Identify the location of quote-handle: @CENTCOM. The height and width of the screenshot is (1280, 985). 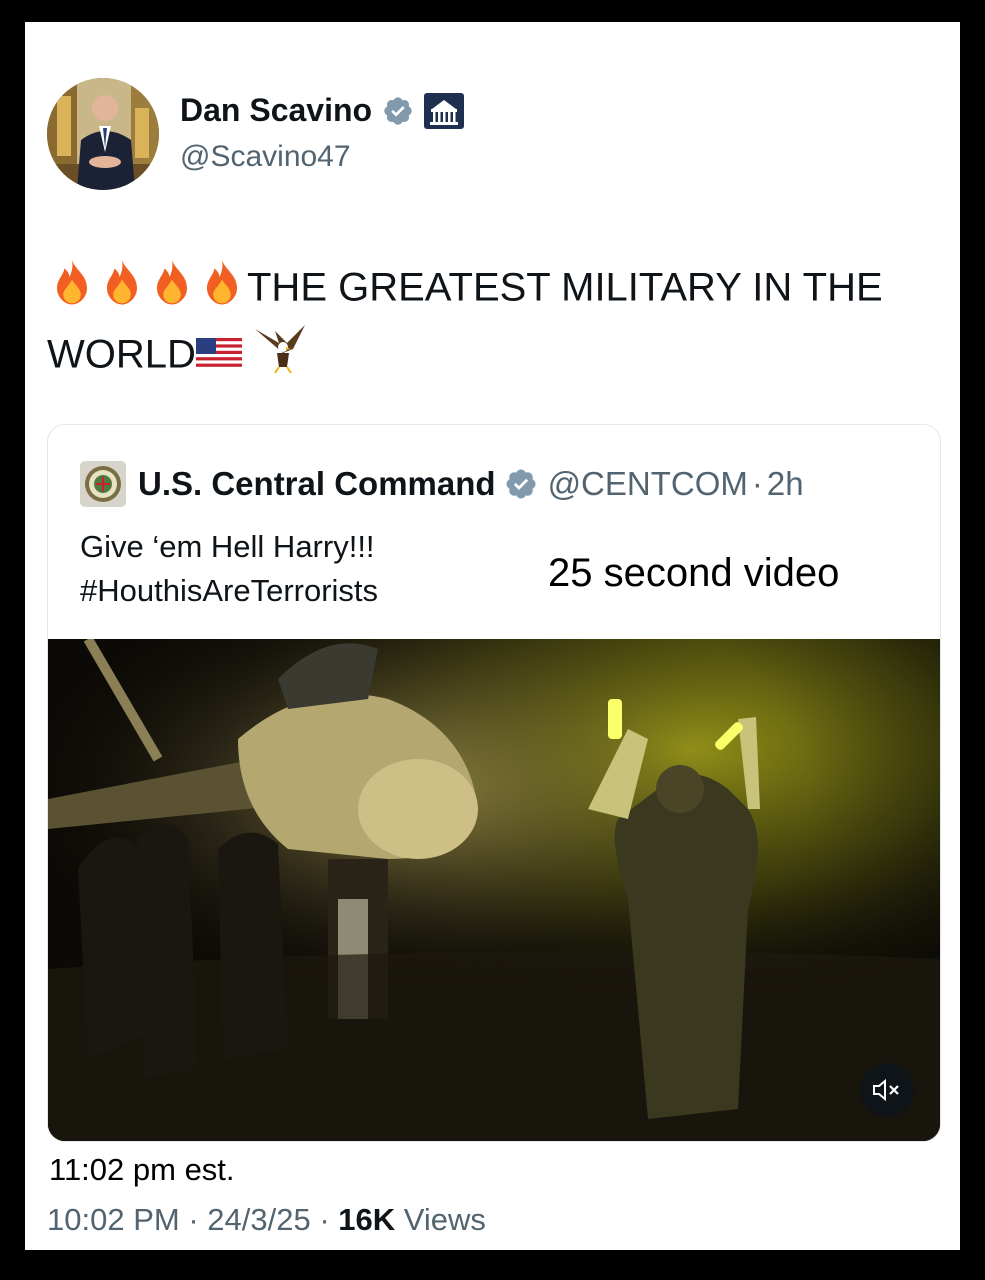
(648, 484).